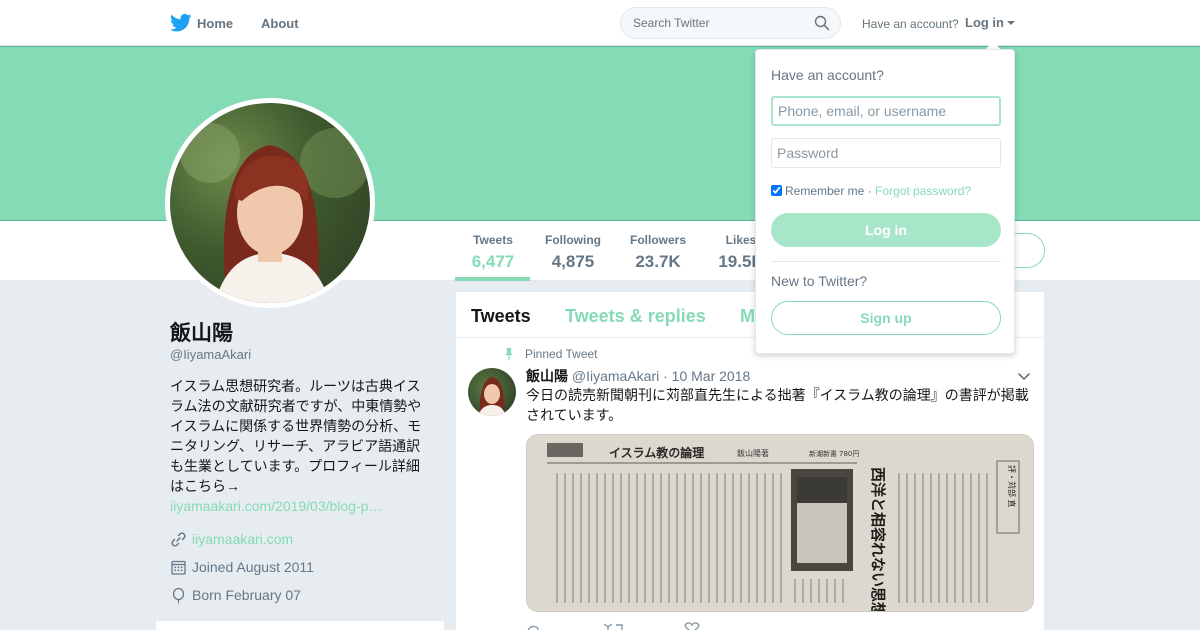 The height and width of the screenshot is (630, 1200). I want to click on tweet-date: · 10 Mar 2018, so click(706, 376).